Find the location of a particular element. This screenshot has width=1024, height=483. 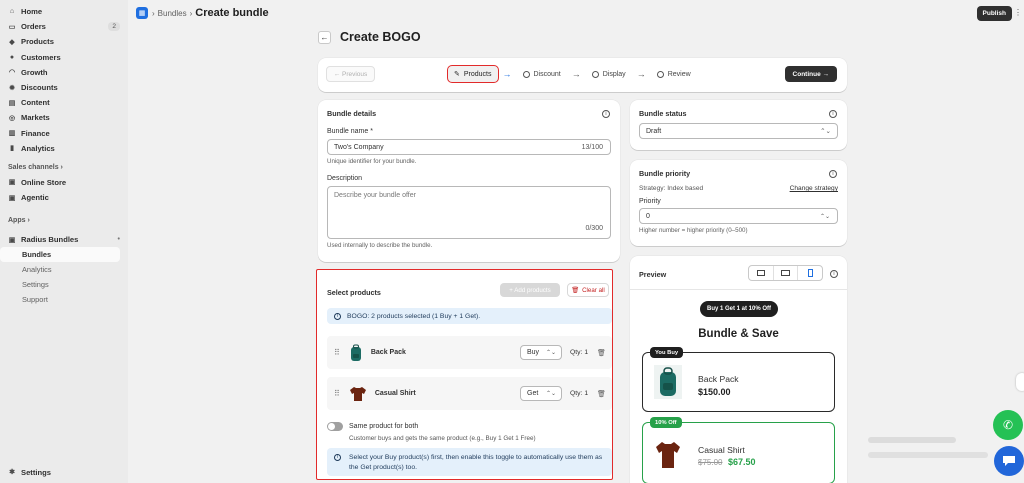

mobile-view-icon is located at coordinates (810, 273).